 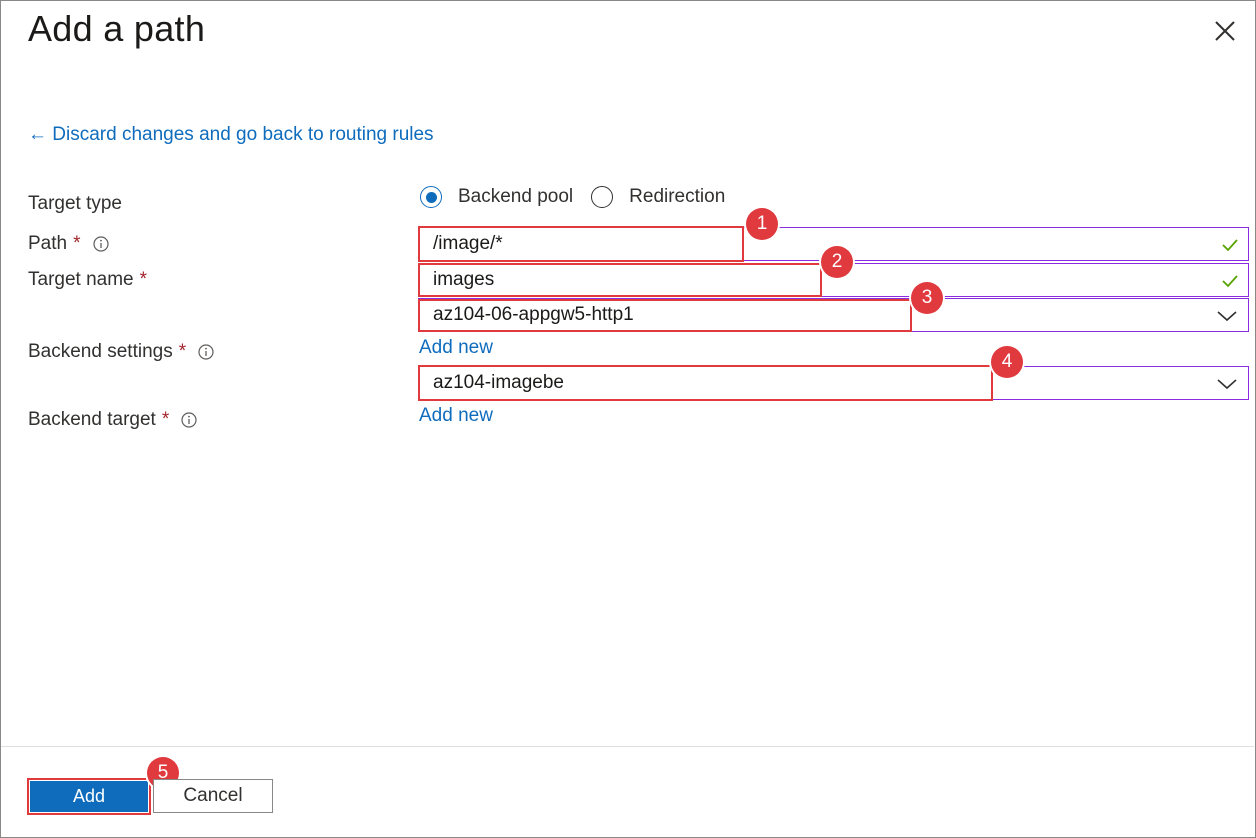 What do you see at coordinates (581, 197) in the screenshot?
I see `target-type-radio-group: Backend pool Redirection` at bounding box center [581, 197].